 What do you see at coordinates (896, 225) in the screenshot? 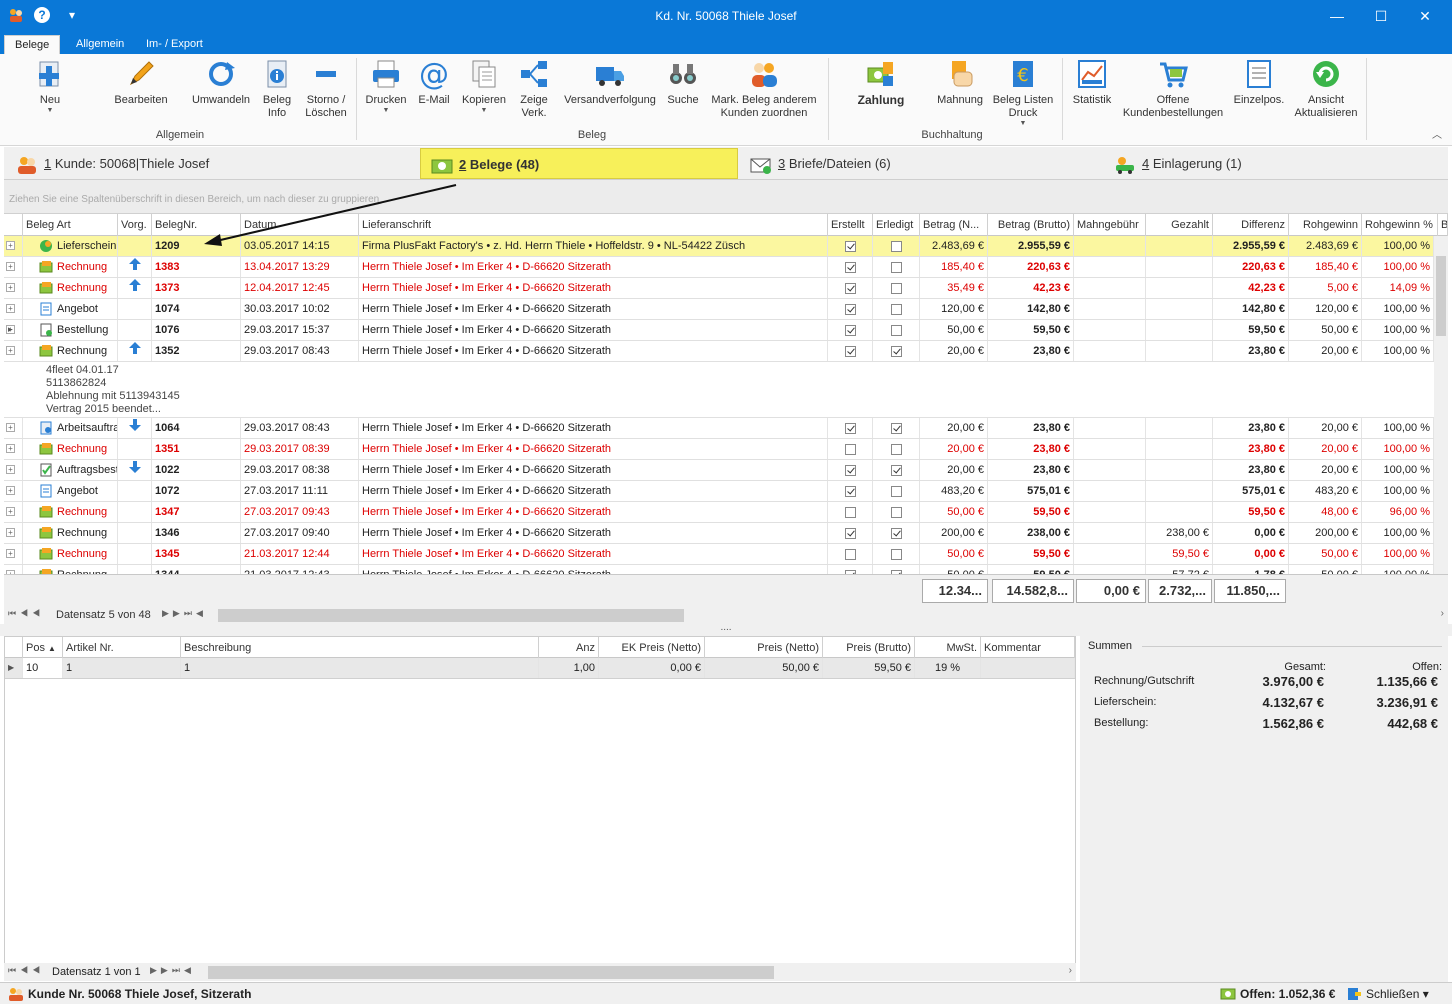
I see `col-erledigt: Erledigt` at bounding box center [896, 225].